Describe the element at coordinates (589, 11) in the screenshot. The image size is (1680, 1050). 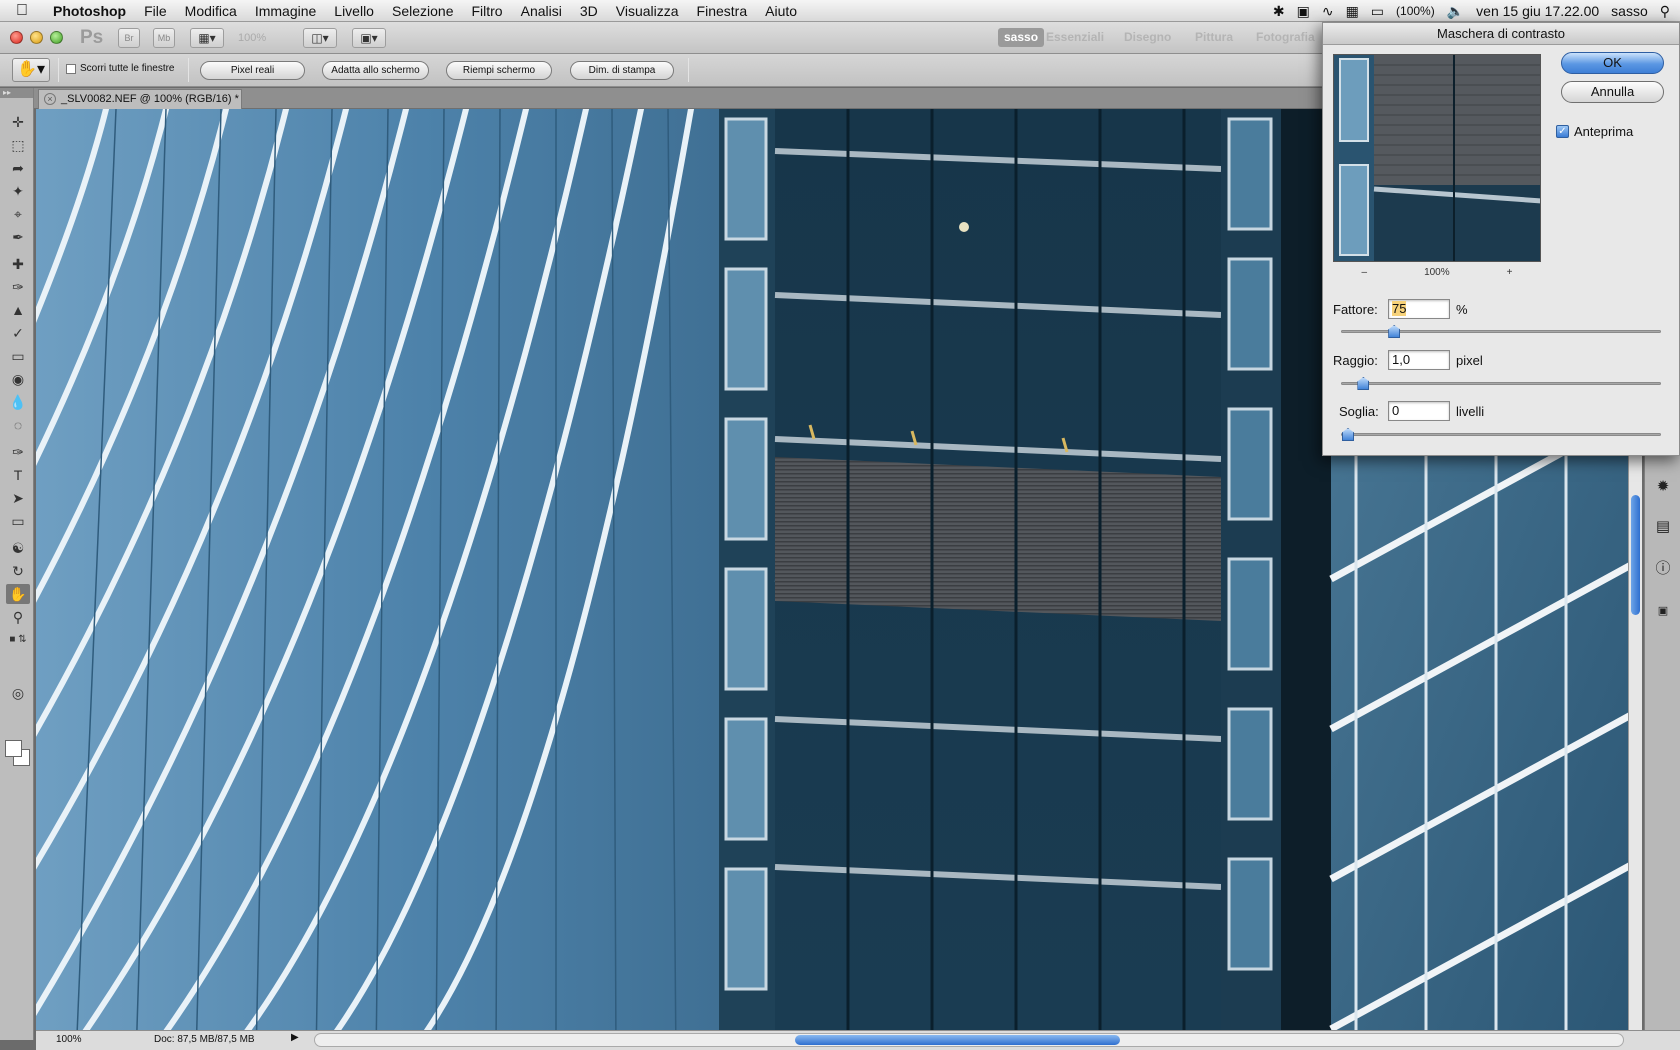
I see `menu-3d: 3D` at that location.